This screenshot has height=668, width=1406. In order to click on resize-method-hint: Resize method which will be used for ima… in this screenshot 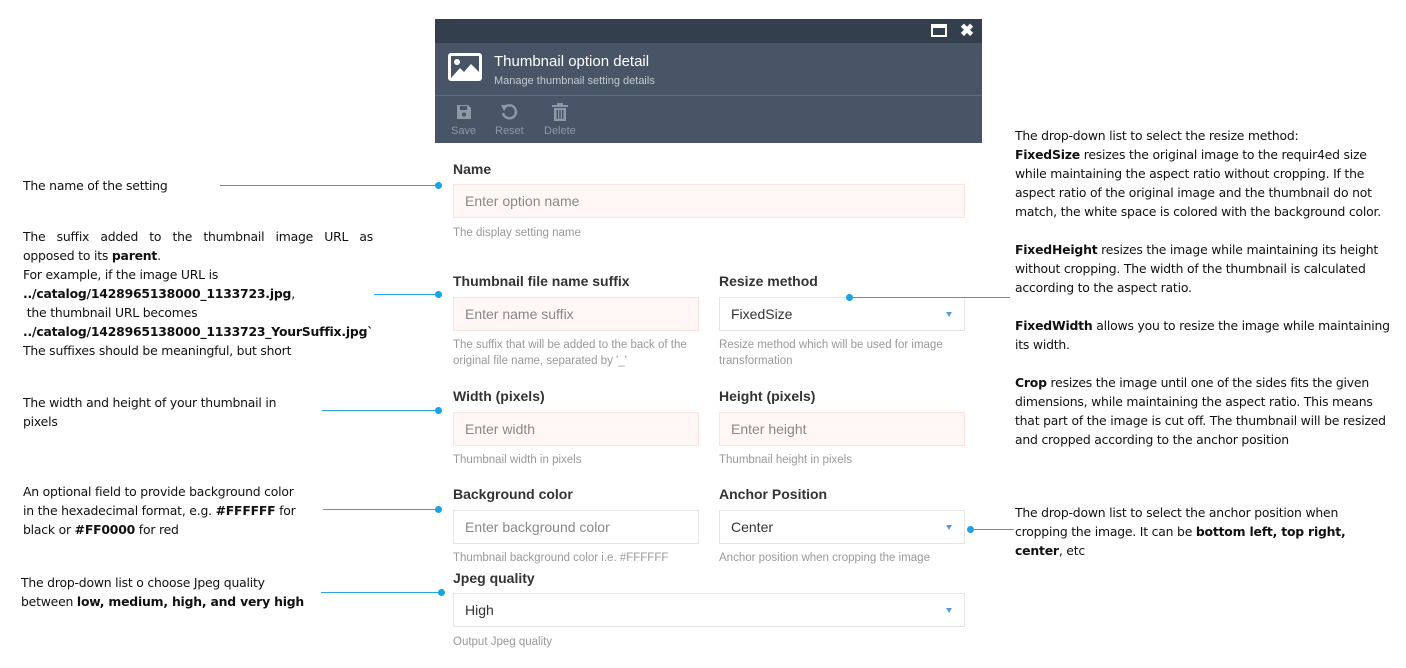, I will do `click(831, 353)`.